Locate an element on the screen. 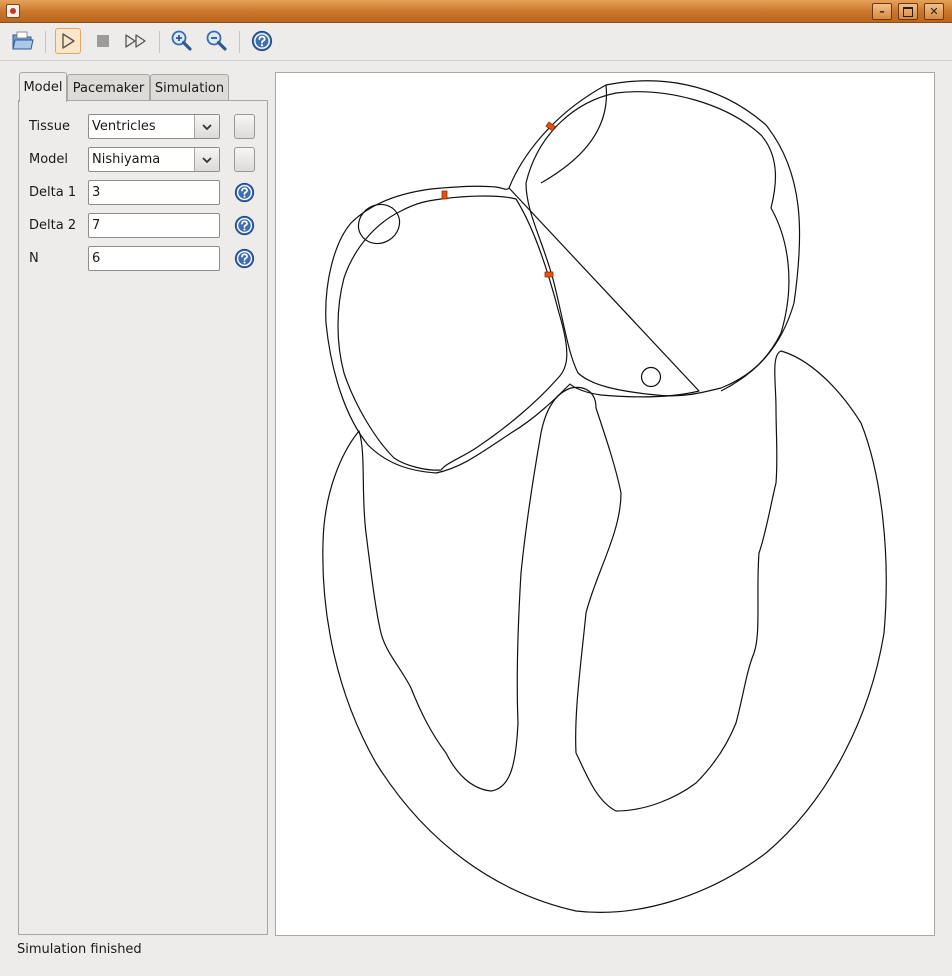 The width and height of the screenshot is (952, 976). maximize-button is located at coordinates (908, 11).